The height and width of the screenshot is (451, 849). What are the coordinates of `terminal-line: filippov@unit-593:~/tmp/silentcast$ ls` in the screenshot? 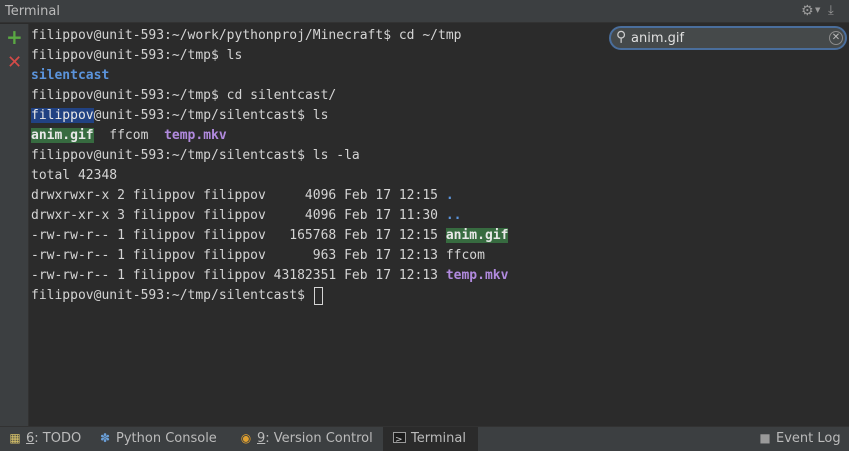 It's located at (179, 116).